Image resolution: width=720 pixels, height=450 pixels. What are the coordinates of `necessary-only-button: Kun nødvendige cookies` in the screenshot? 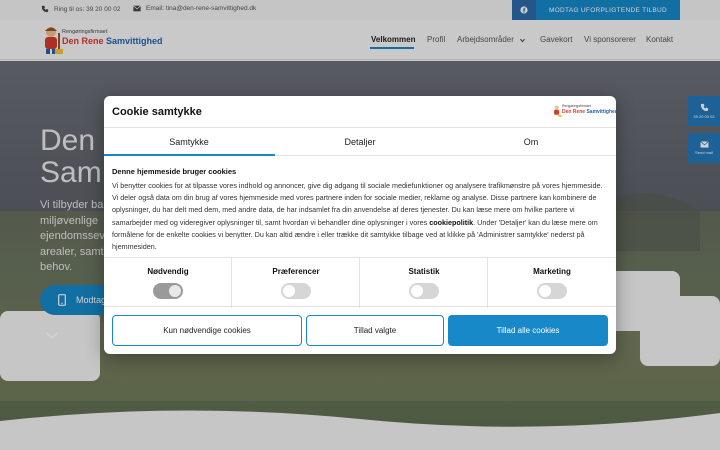 It's located at (207, 330).